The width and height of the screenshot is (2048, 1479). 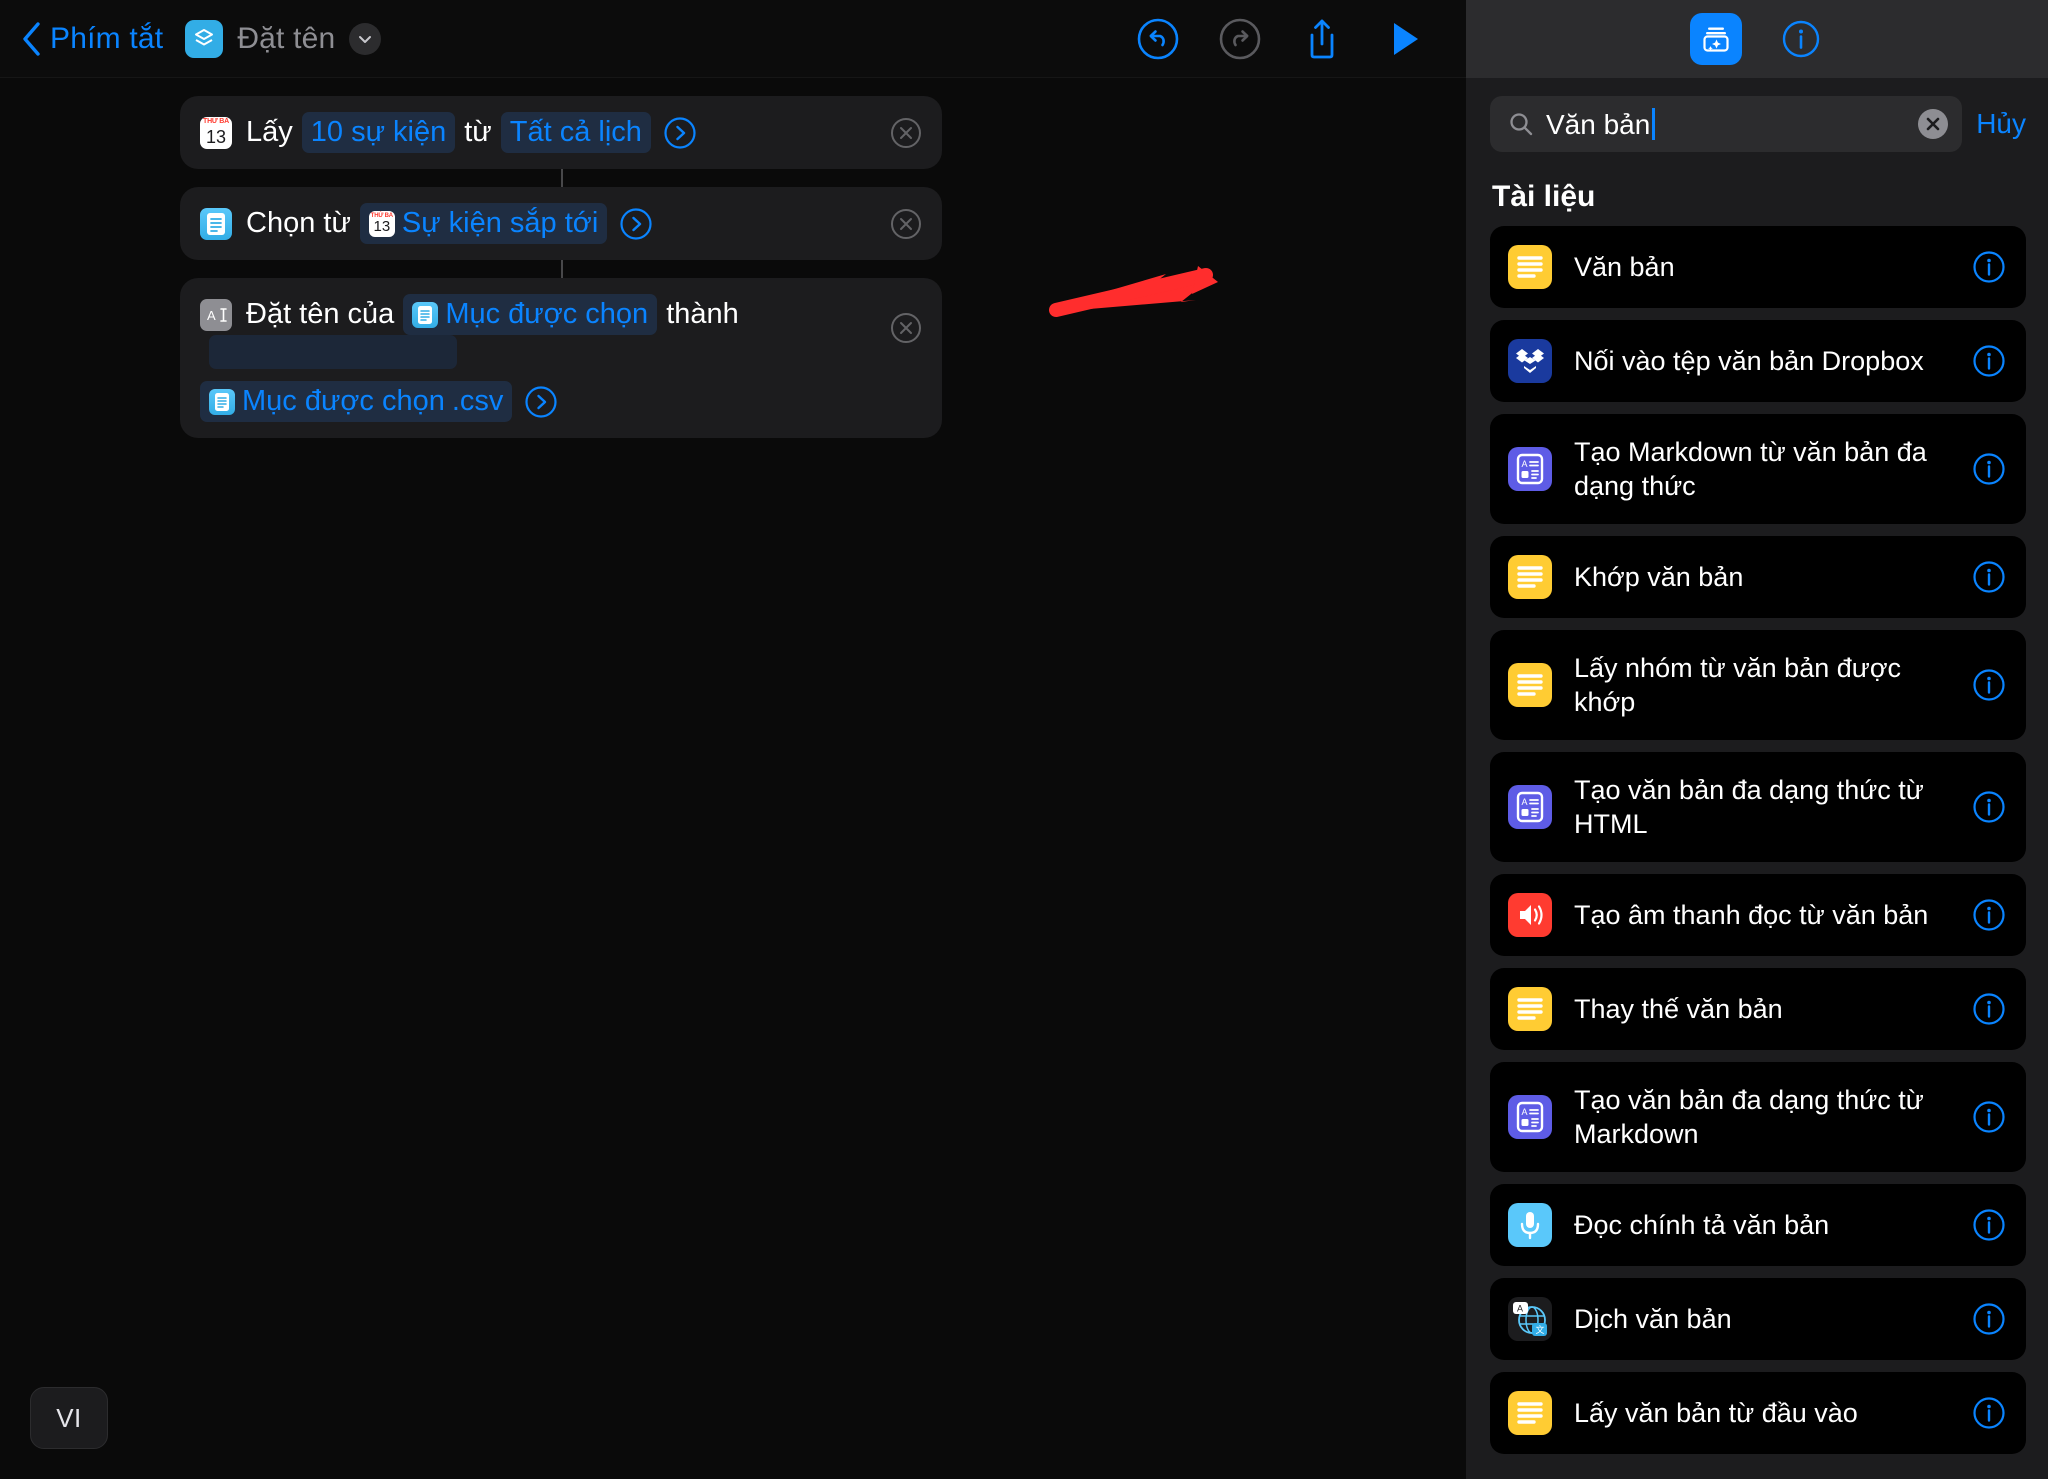 I want to click on chevron-down-icon, so click(x=365, y=38).